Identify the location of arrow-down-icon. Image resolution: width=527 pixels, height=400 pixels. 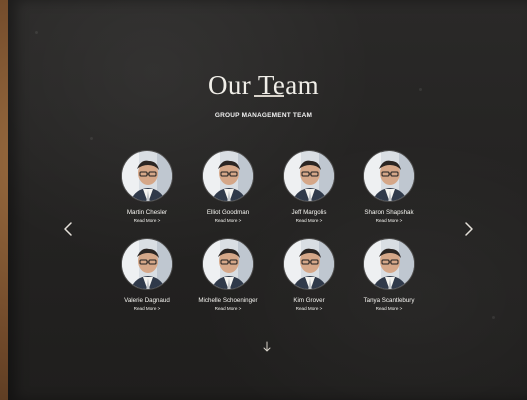
(267, 347).